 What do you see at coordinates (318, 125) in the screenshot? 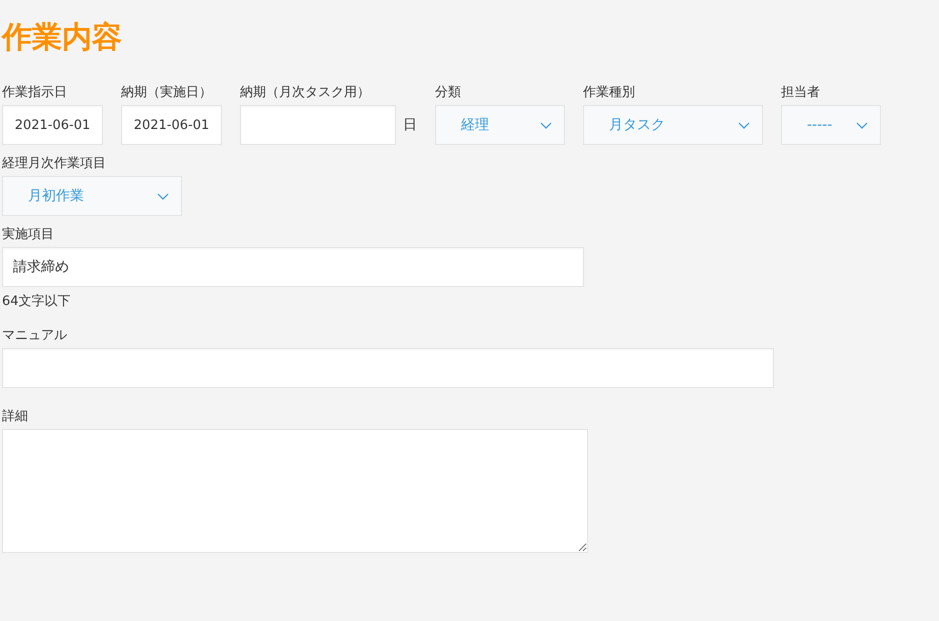
I see `day-field` at bounding box center [318, 125].